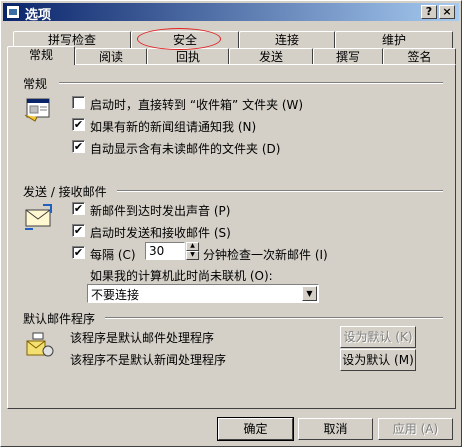 The height and width of the screenshot is (447, 462). Describe the element at coordinates (203, 293) in the screenshot. I see `offline-select: 不要连接 ▼` at that location.